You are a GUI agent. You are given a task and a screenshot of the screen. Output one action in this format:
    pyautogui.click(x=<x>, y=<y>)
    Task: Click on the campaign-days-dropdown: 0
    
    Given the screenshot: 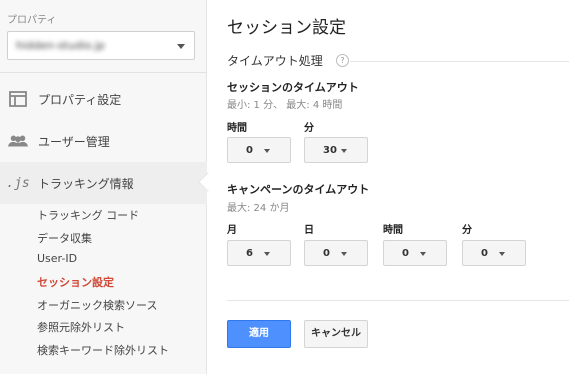 What is the action you would take?
    pyautogui.click(x=336, y=253)
    